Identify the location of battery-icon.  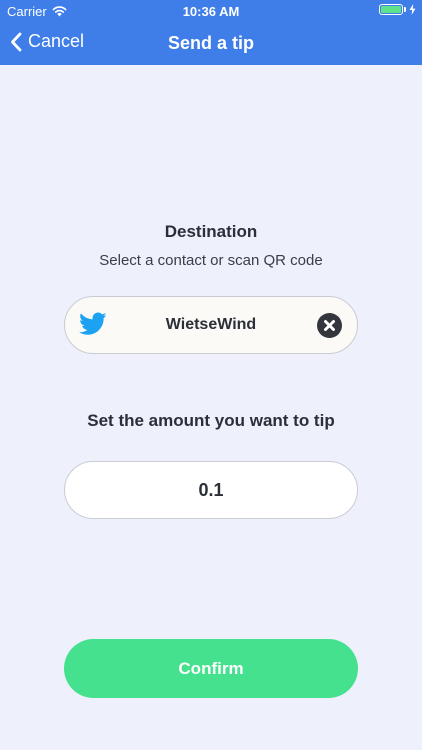
(391, 9).